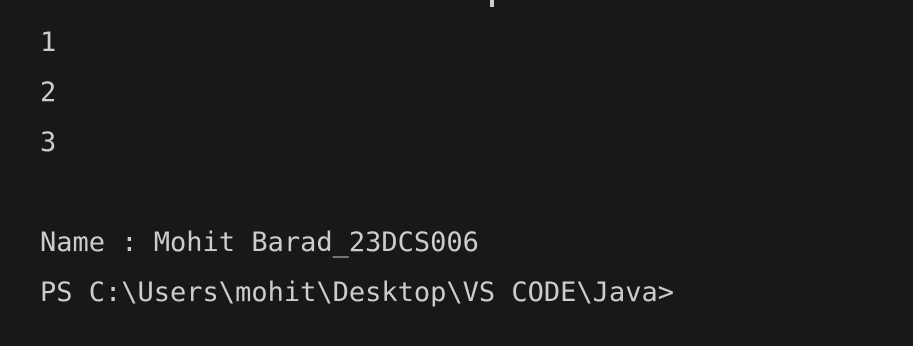  Describe the element at coordinates (48, 142) in the screenshot. I see `output-line: 3` at that location.